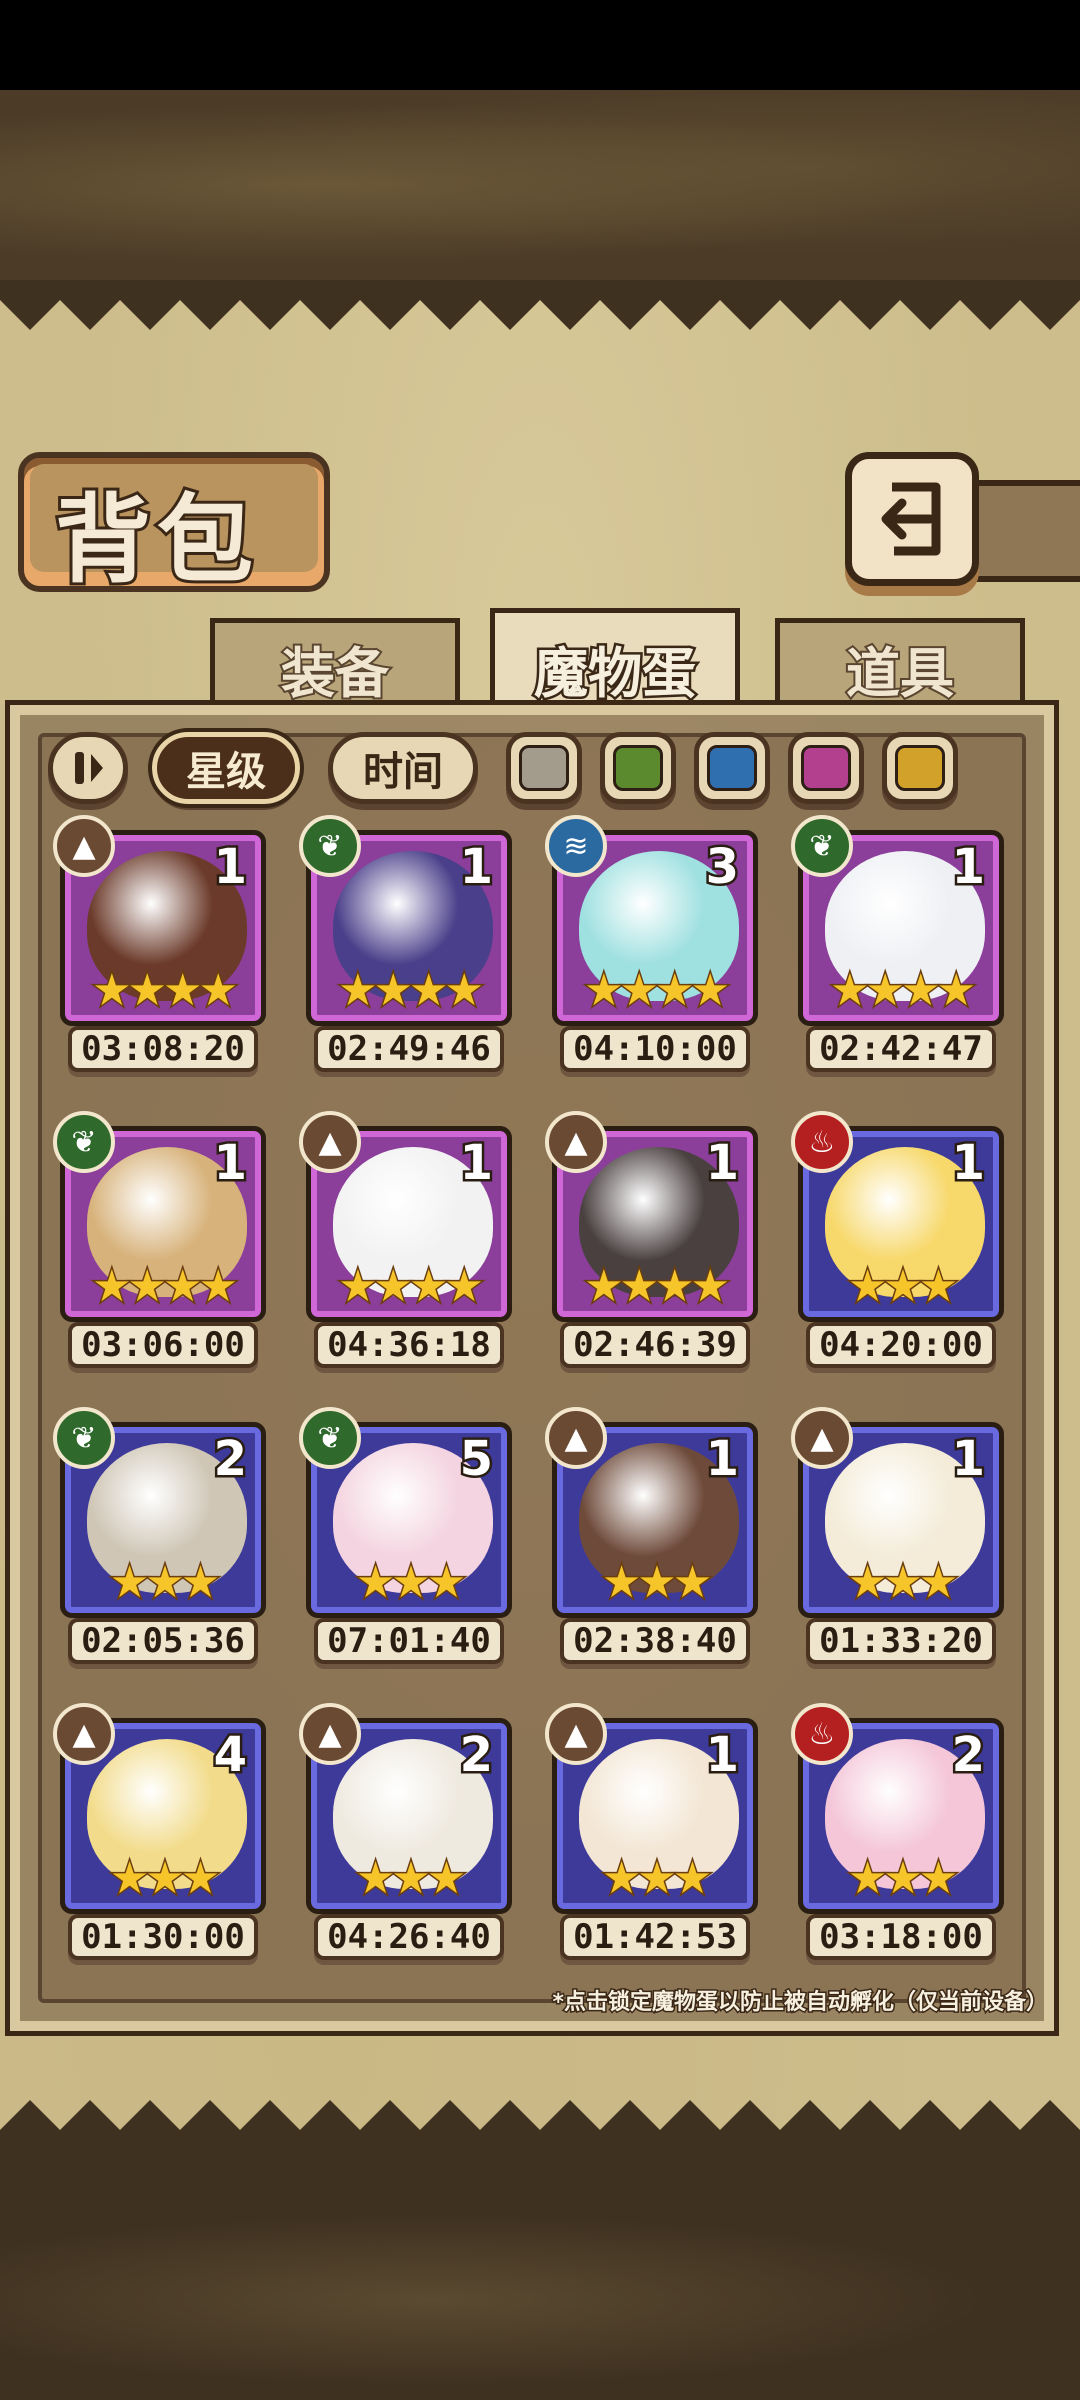  I want to click on egg-card: ♨ 2 ★★★, so click(897, 1808).